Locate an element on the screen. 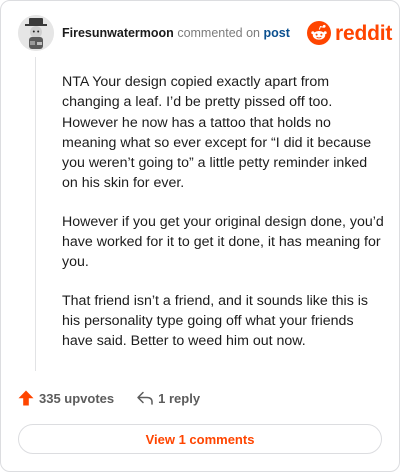 Image resolution: width=400 pixels, height=472 pixels. reddit-logo: reddit is located at coordinates (349, 33).